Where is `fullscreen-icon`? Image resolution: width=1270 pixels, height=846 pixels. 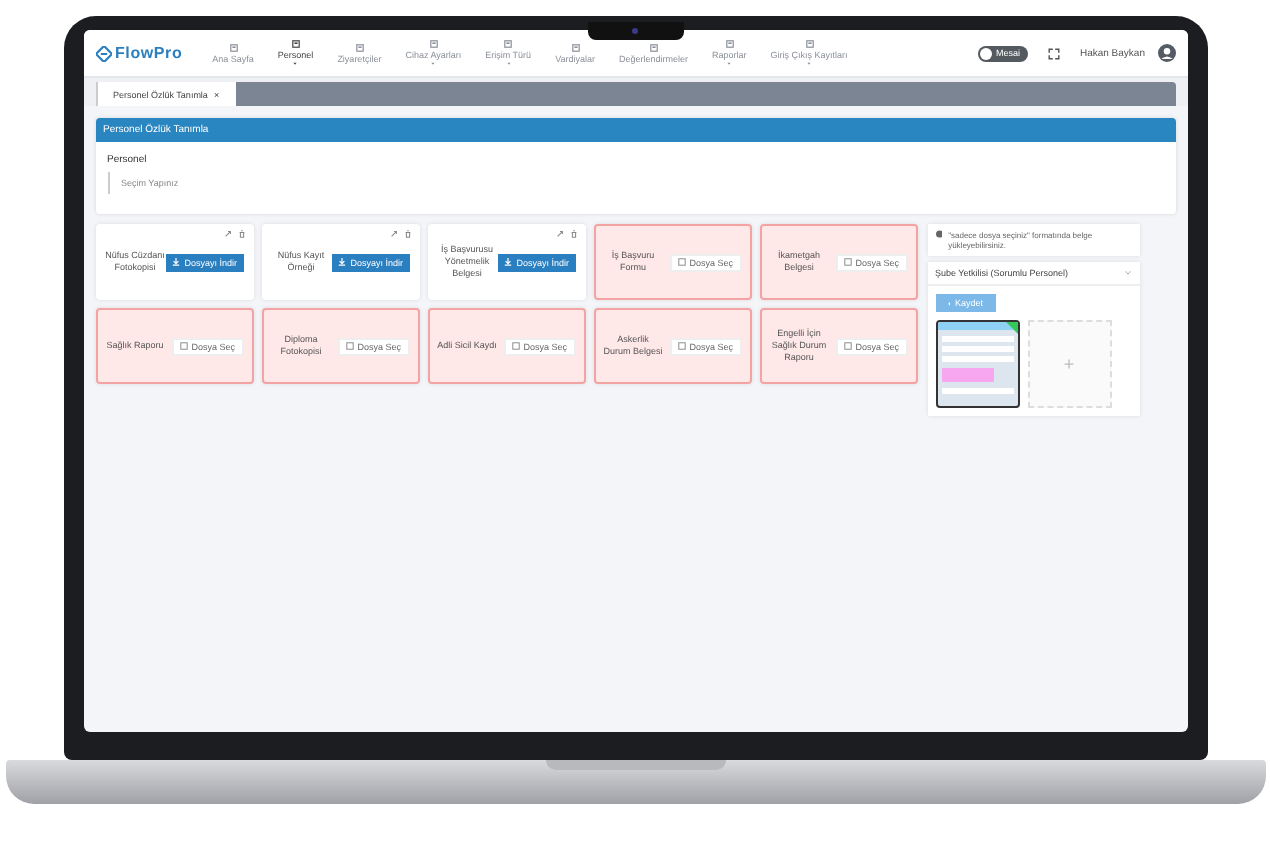 fullscreen-icon is located at coordinates (1053, 53).